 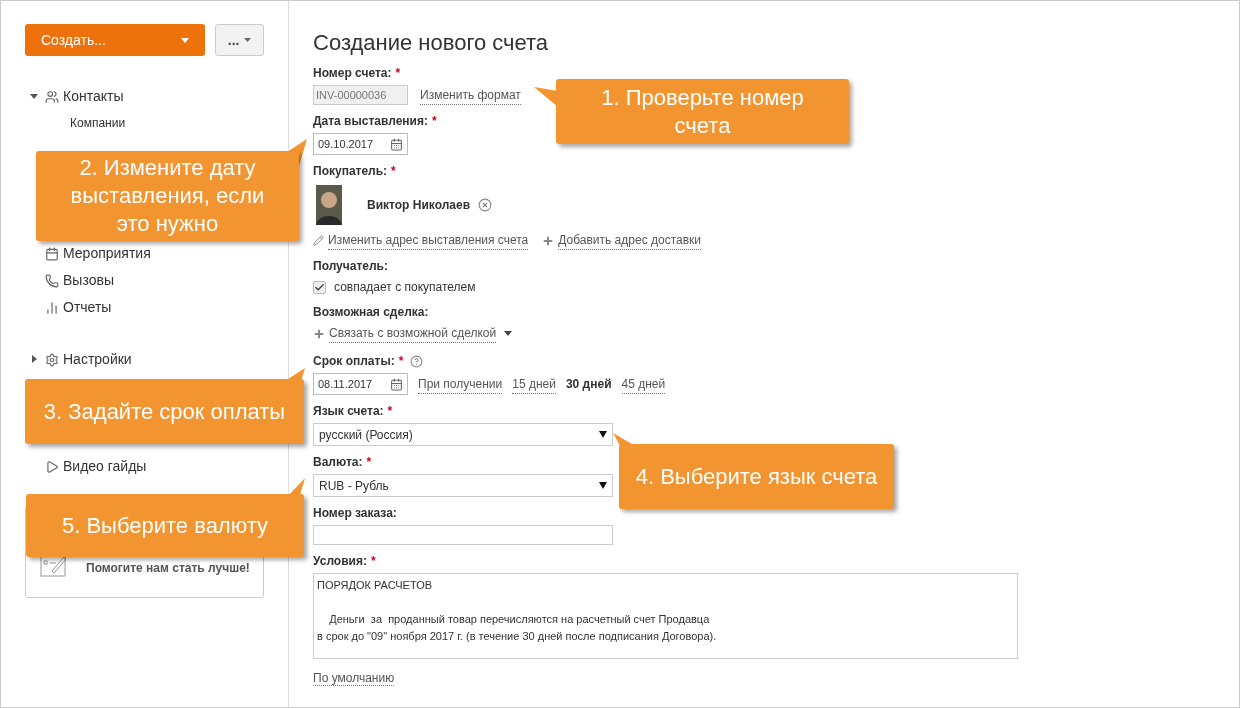 What do you see at coordinates (355, 513) in the screenshot?
I see `field-label: Номер заказа:` at bounding box center [355, 513].